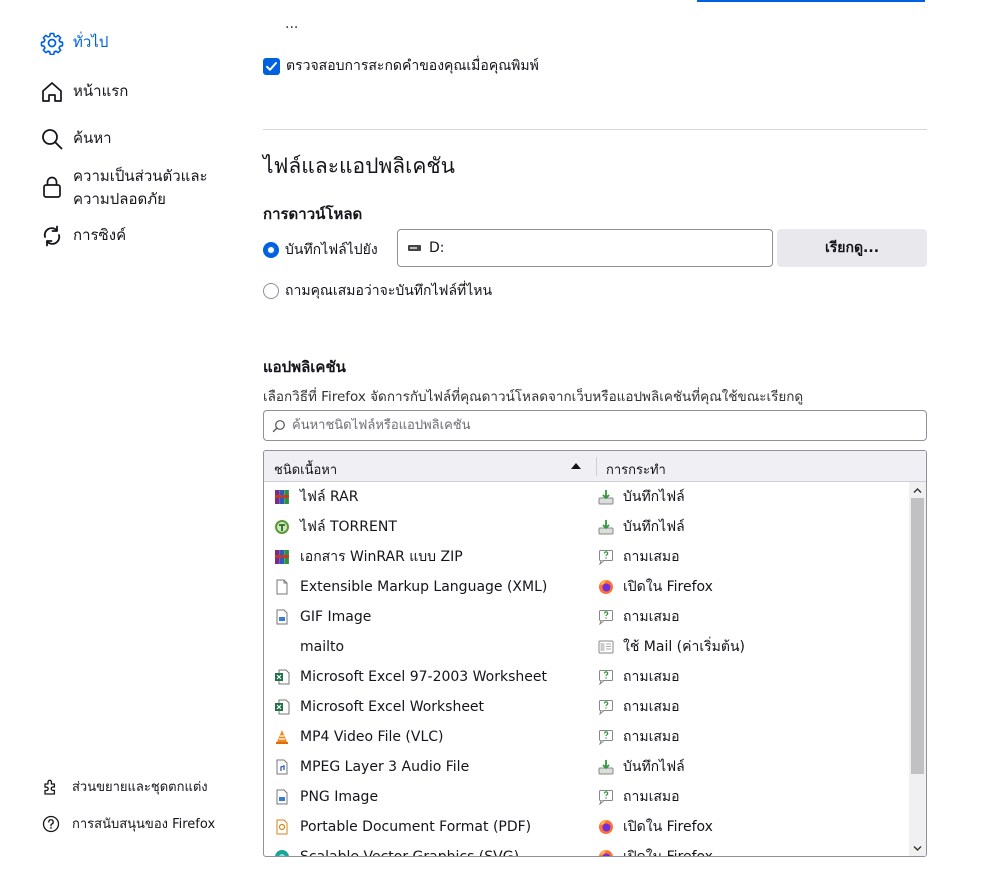  I want to click on content-type-label: PNG Image, so click(339, 797).